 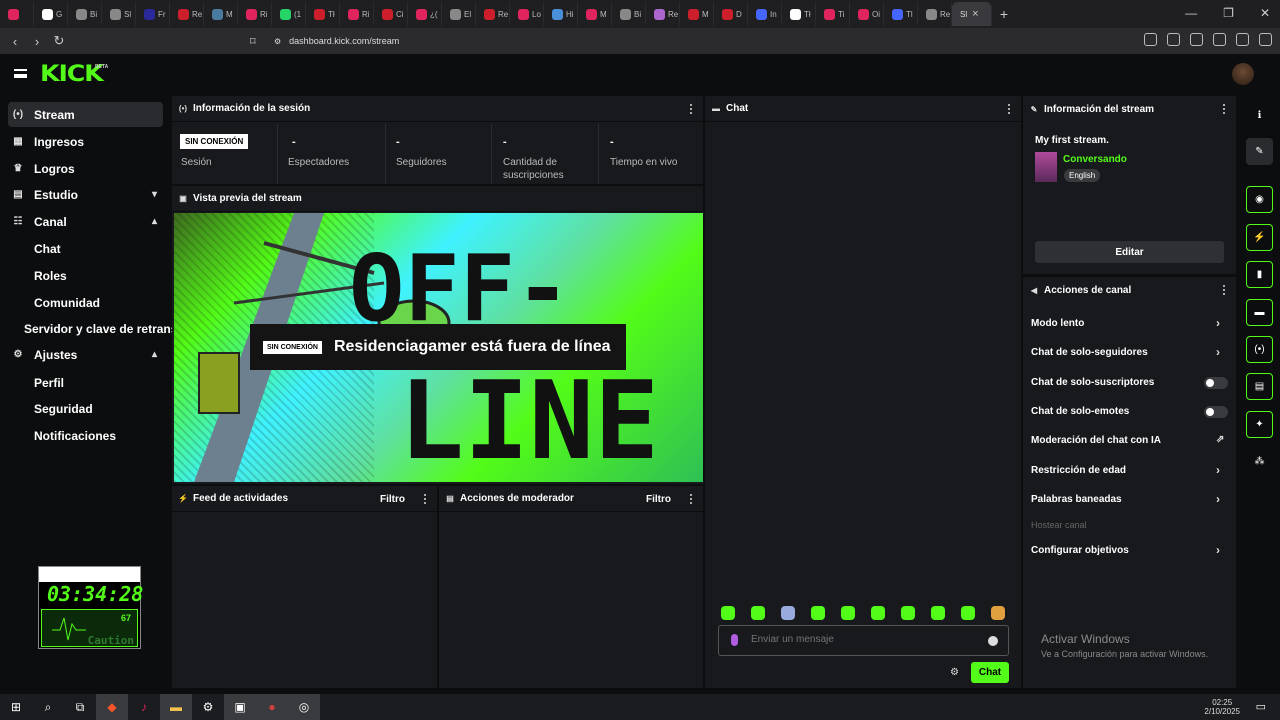 What do you see at coordinates (17, 14) in the screenshot?
I see `browser-tab` at bounding box center [17, 14].